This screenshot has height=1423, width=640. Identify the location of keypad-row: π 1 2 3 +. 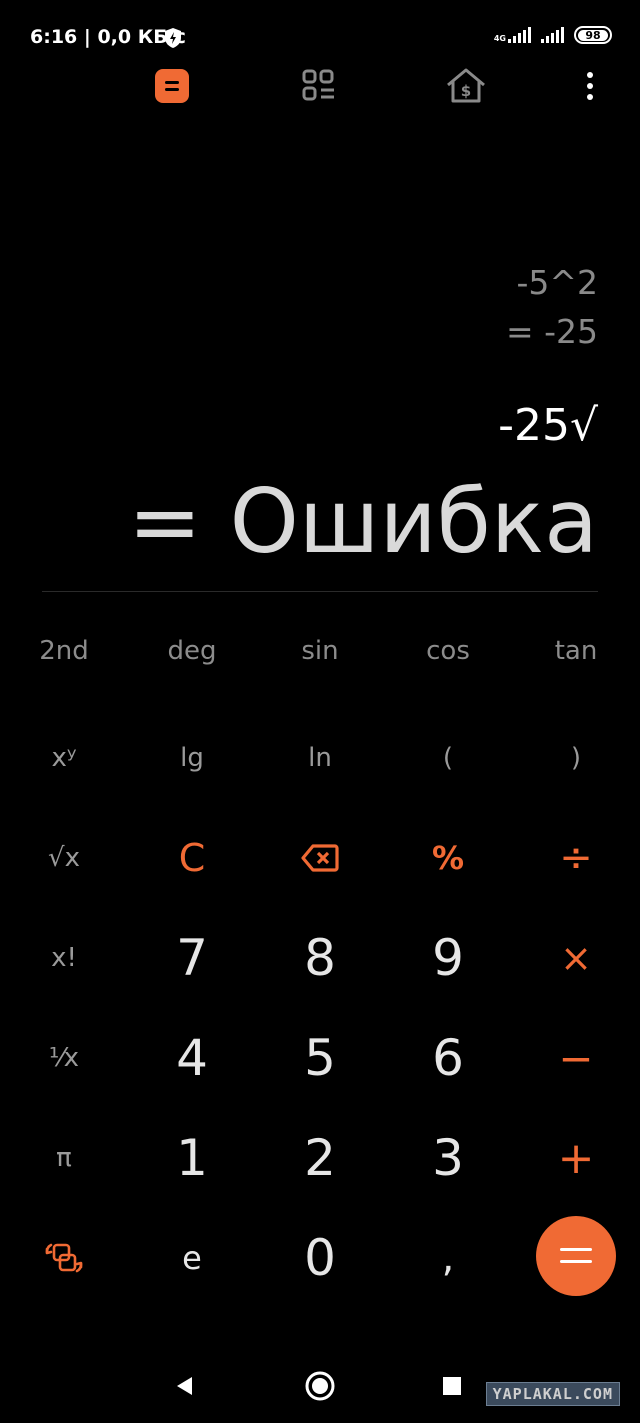
(320, 1158).